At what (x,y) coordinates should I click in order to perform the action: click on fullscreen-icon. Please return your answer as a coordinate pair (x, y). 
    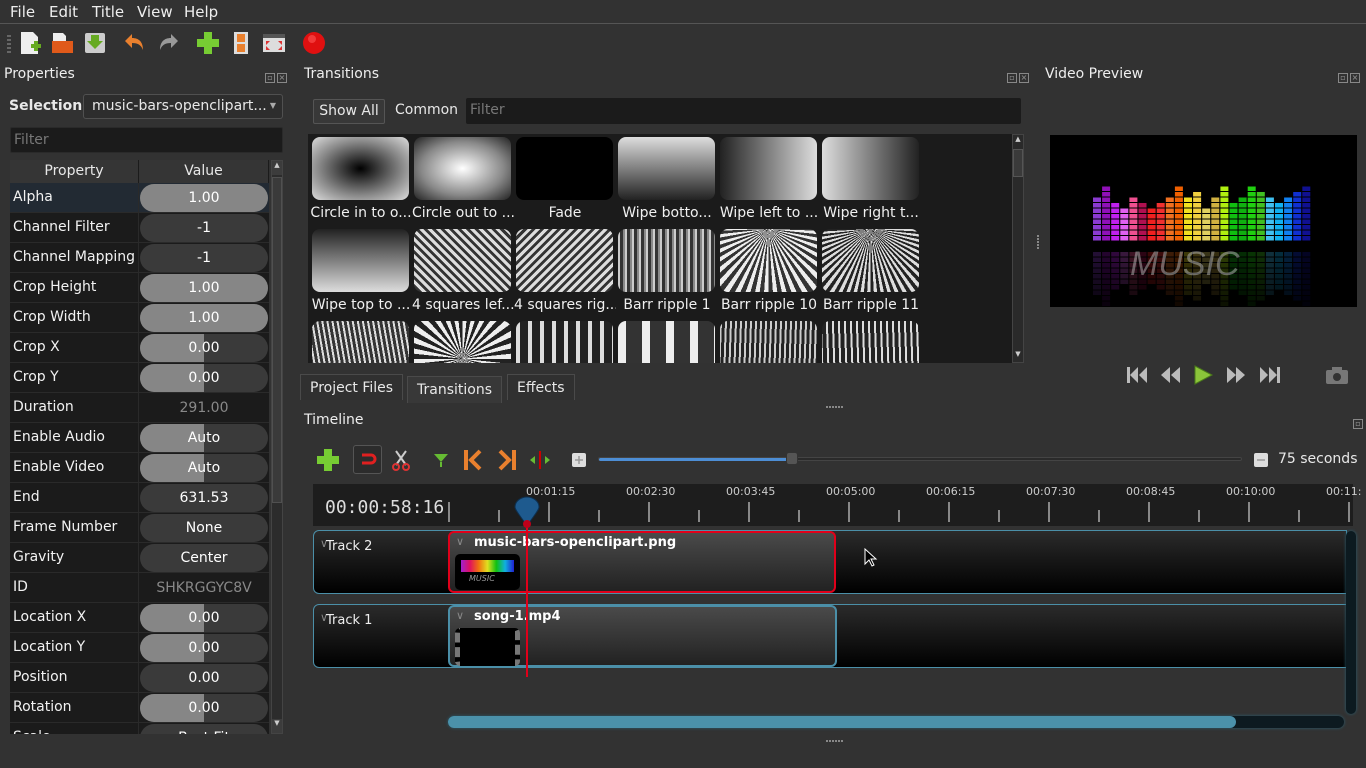
    Looking at the image, I should click on (274, 43).